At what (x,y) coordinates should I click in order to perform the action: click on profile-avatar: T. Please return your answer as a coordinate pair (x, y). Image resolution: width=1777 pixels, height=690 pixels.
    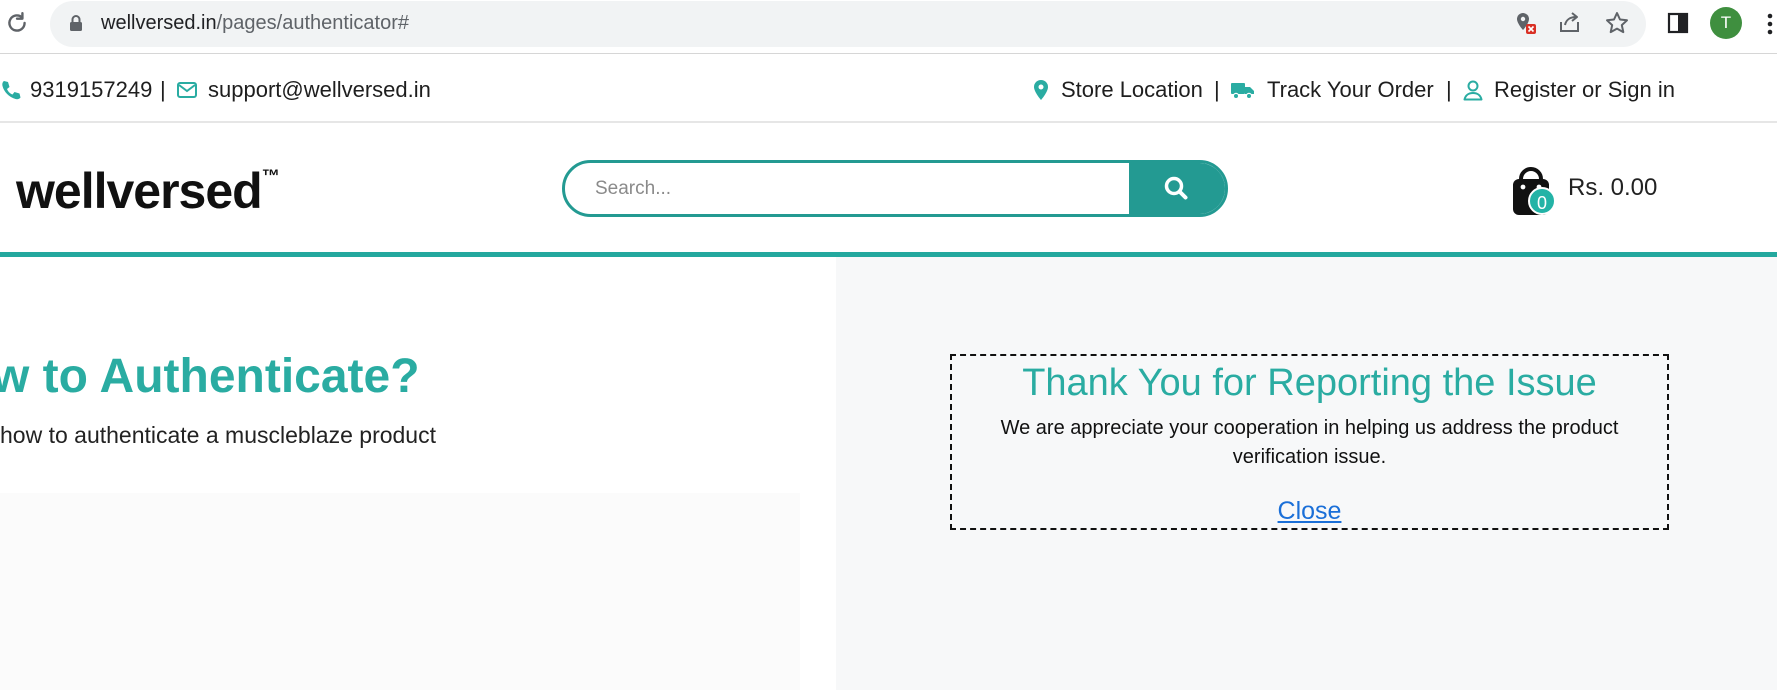
    Looking at the image, I should click on (1726, 23).